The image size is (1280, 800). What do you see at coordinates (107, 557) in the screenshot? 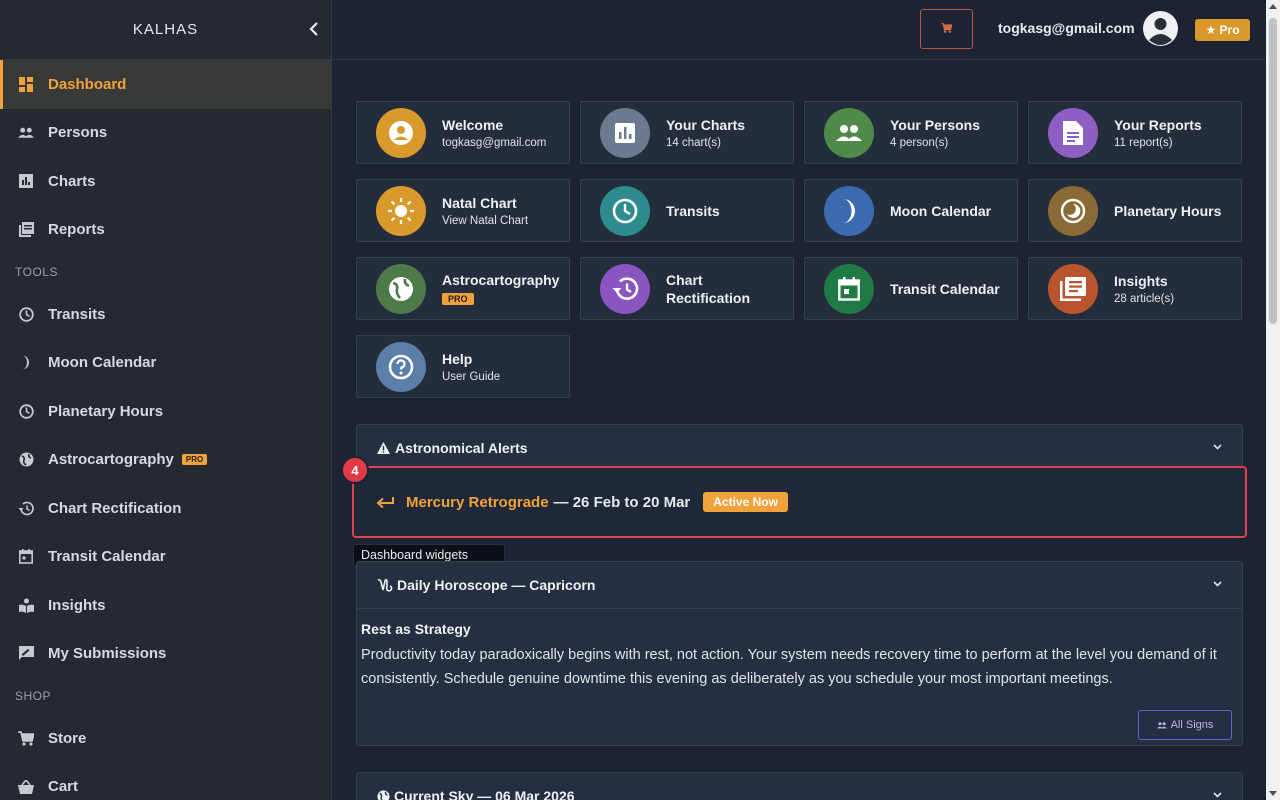
I see `sidebar-item-label: Transit Calendar` at bounding box center [107, 557].